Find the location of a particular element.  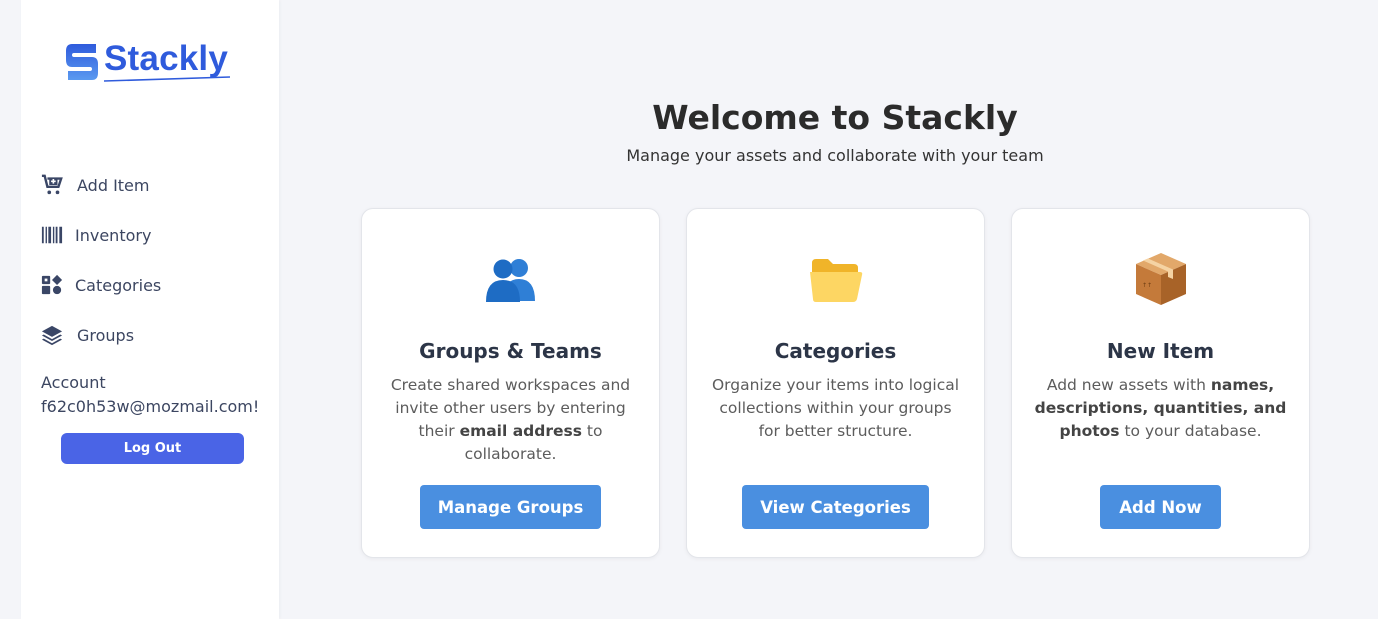

page-title: Welcome to Stackly is located at coordinates (835, 117).